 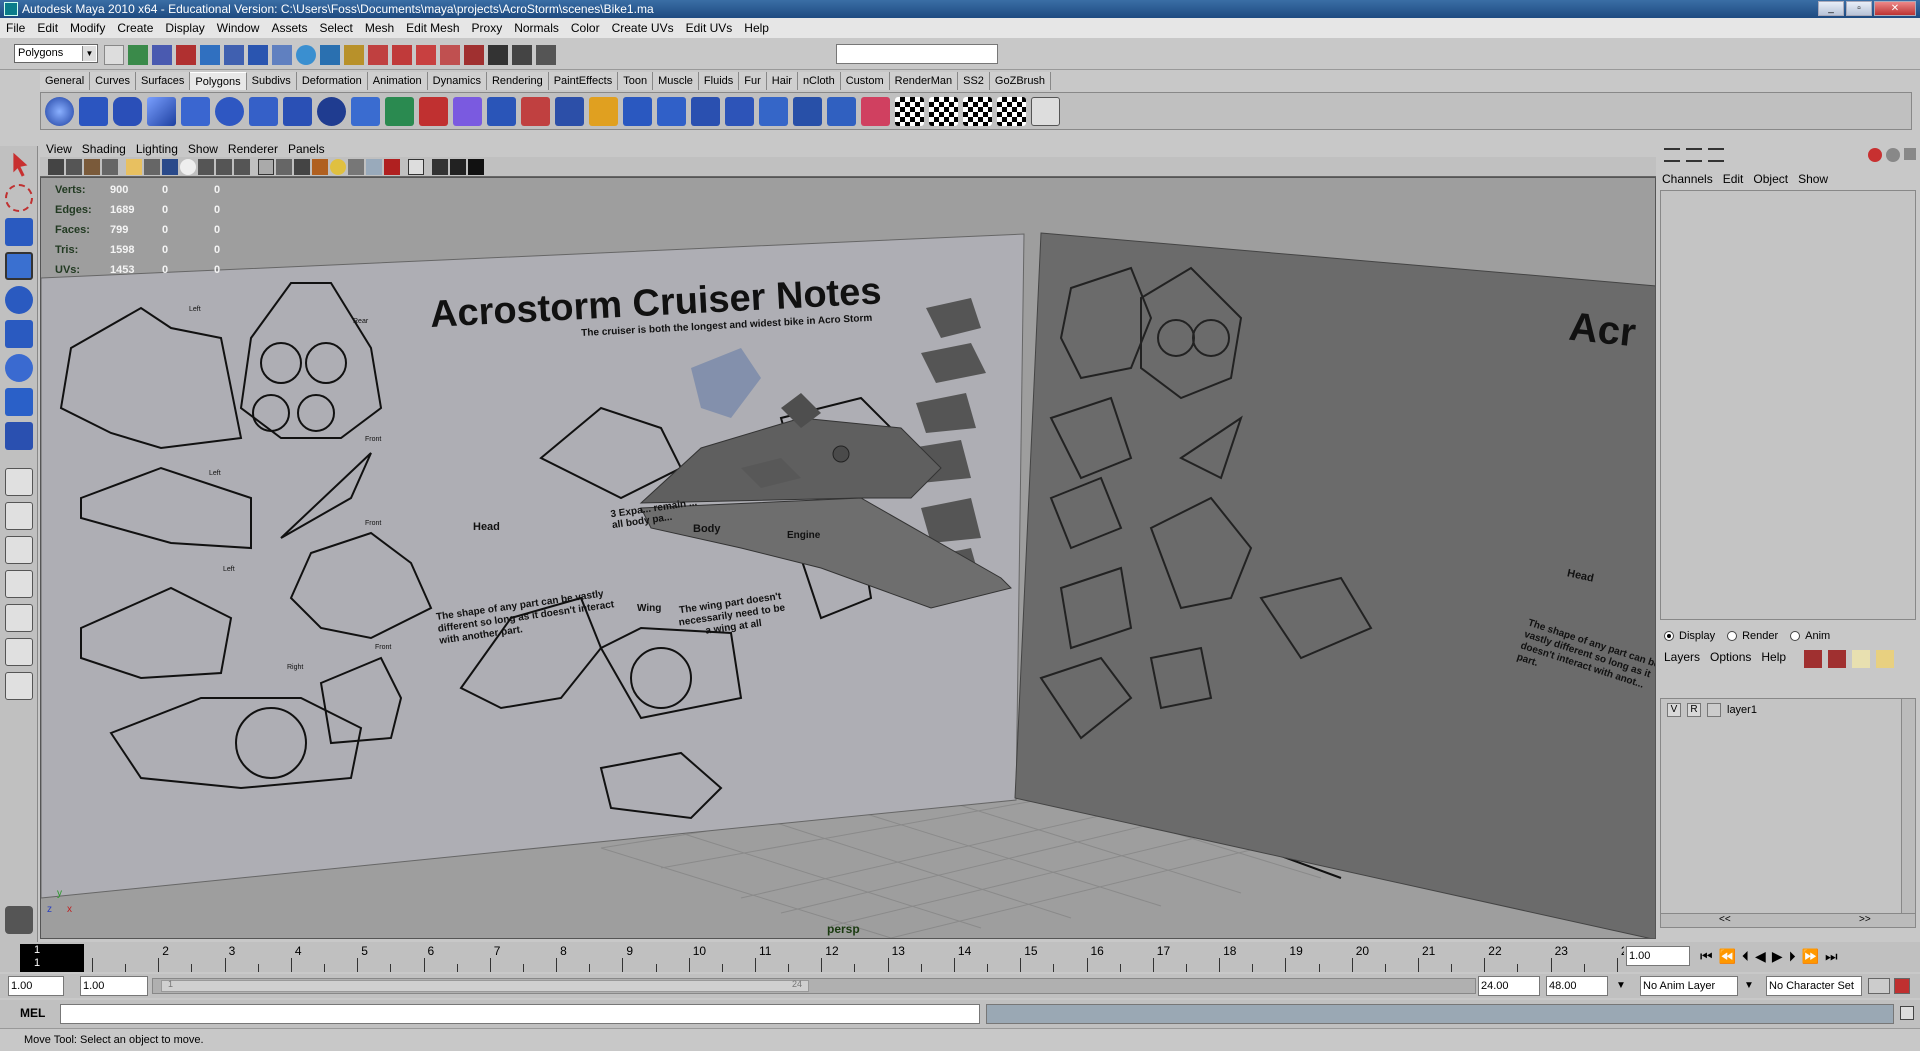 I want to click on range-bar-handle: 1 24, so click(x=485, y=985).